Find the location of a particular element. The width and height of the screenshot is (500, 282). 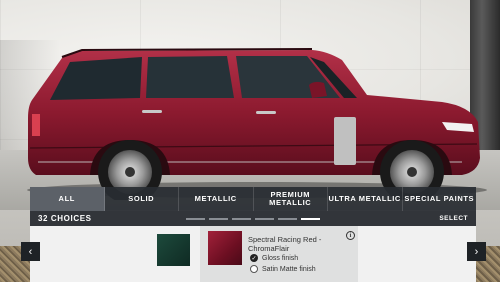

finish-option-label: Gloss finish is located at coordinates (280, 258).